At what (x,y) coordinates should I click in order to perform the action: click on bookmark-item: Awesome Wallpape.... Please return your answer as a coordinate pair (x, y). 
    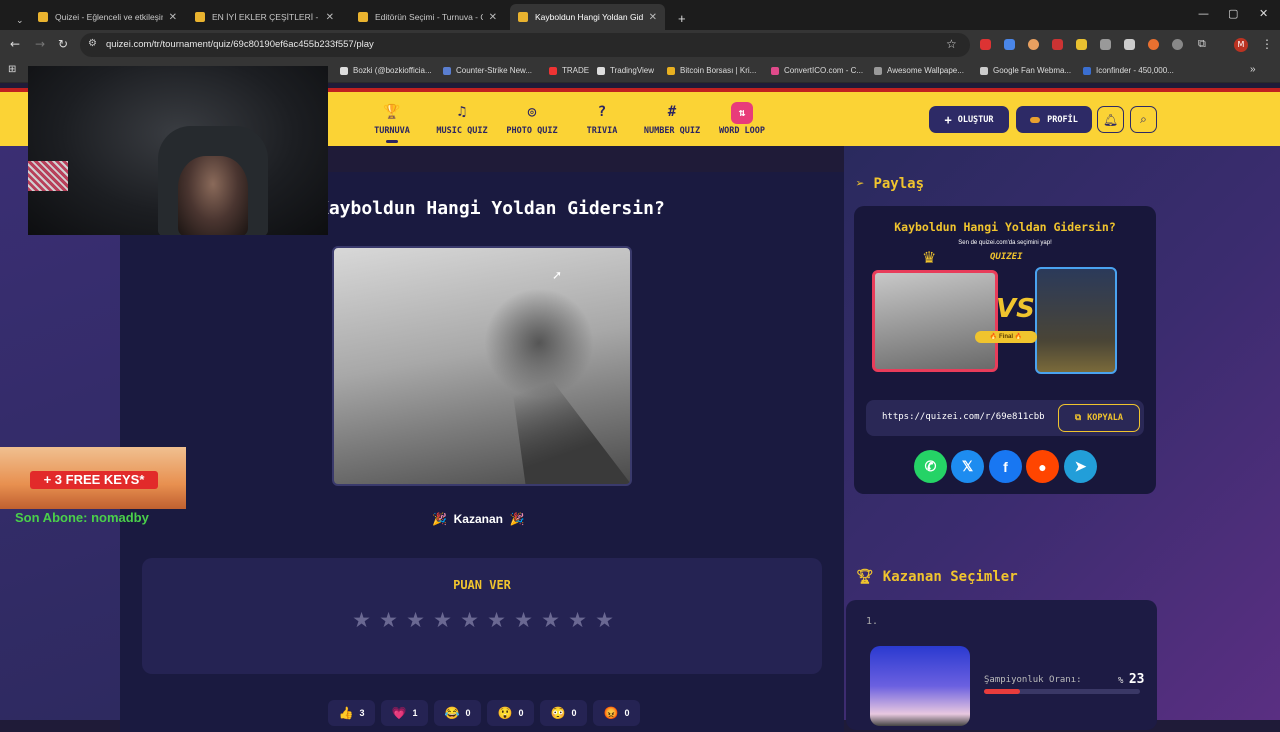
    Looking at the image, I should click on (919, 70).